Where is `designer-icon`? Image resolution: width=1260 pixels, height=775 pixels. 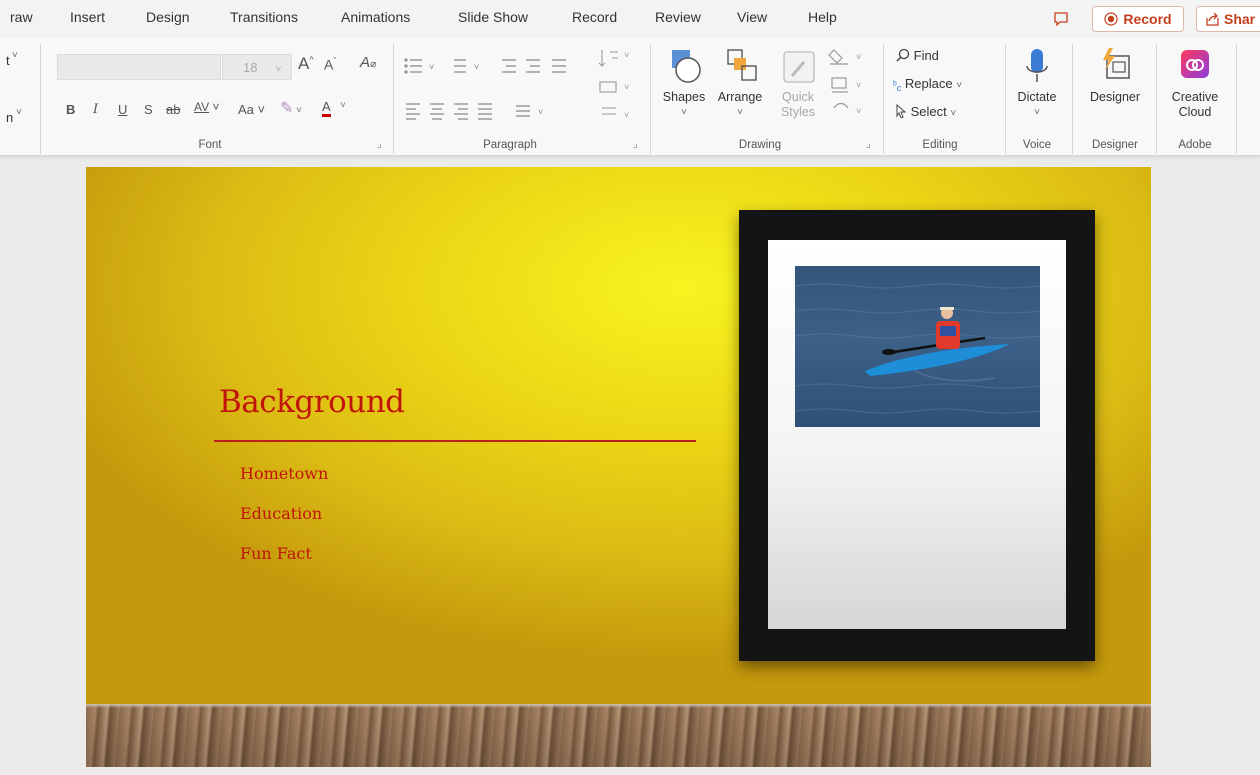 designer-icon is located at coordinates (1116, 63).